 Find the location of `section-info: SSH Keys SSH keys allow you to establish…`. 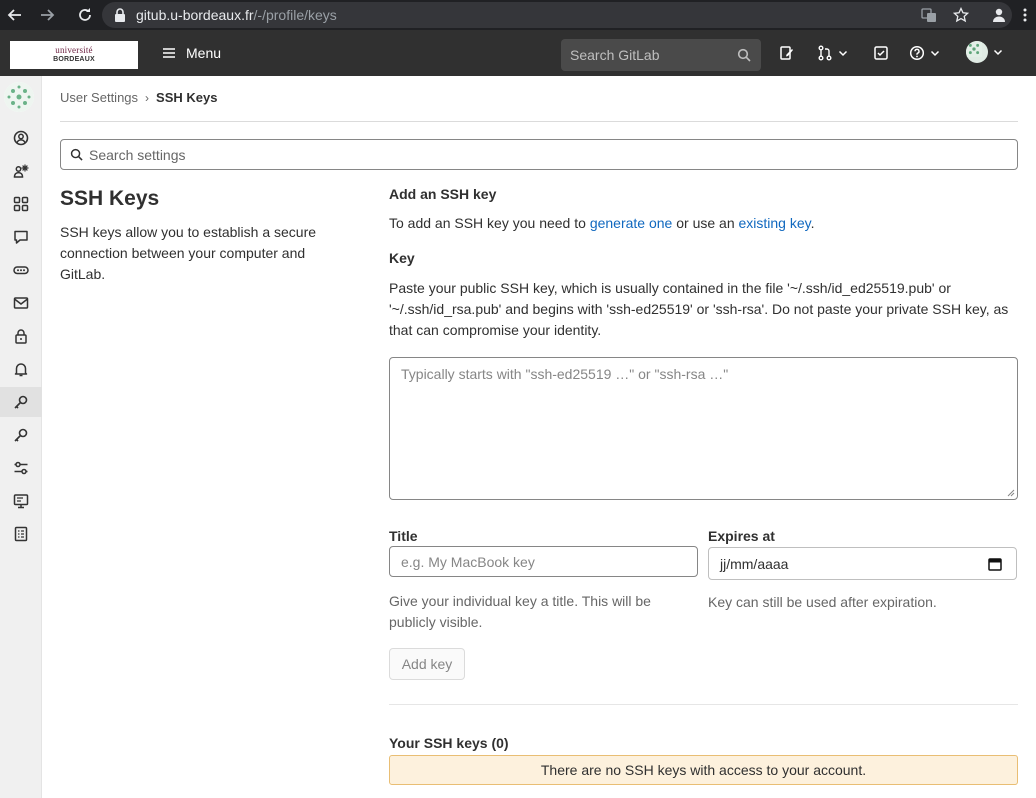

section-info: SSH Keys SSH keys allow you to establish… is located at coordinates (200, 235).